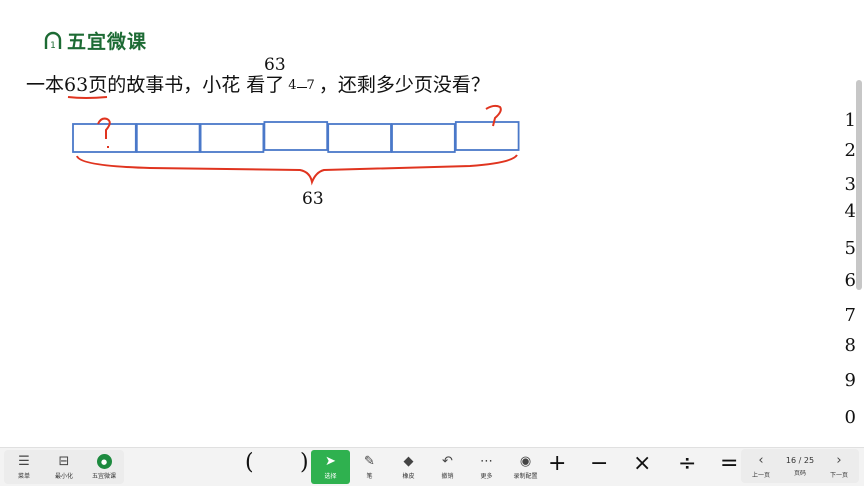 This screenshot has width=864, height=486. I want to click on brand-logo-icon: 1, so click(53, 41).